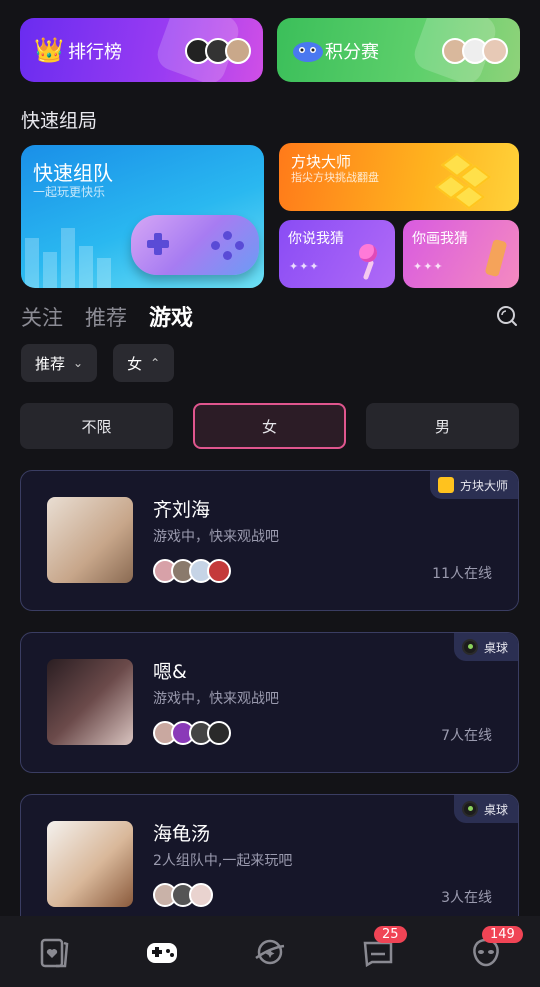 Image resolution: width=540 pixels, height=987 pixels. Describe the element at coordinates (141, 50) in the screenshot. I see `ranking-banner: 👑 排行榜` at that location.